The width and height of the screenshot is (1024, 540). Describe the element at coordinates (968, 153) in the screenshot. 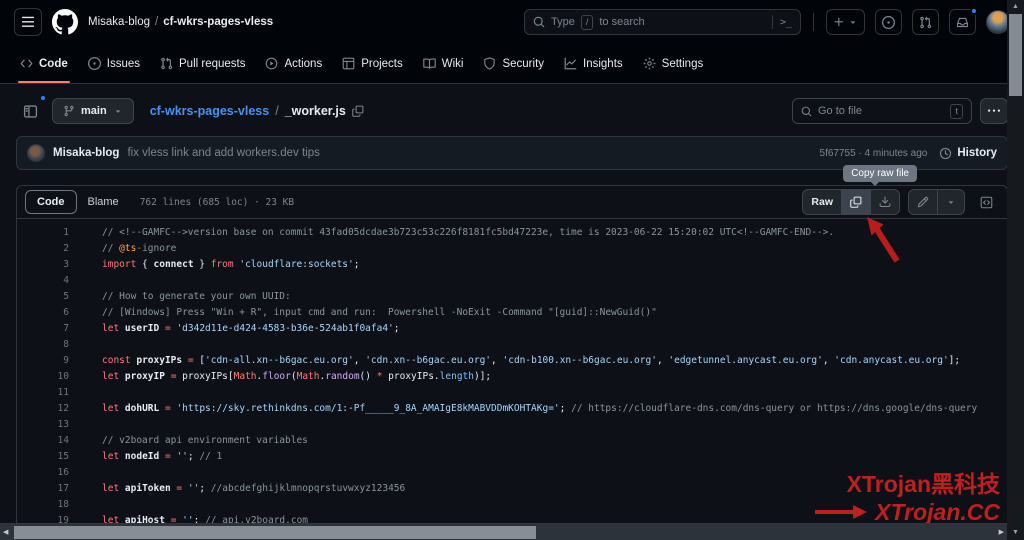

I see `history-button: History` at that location.